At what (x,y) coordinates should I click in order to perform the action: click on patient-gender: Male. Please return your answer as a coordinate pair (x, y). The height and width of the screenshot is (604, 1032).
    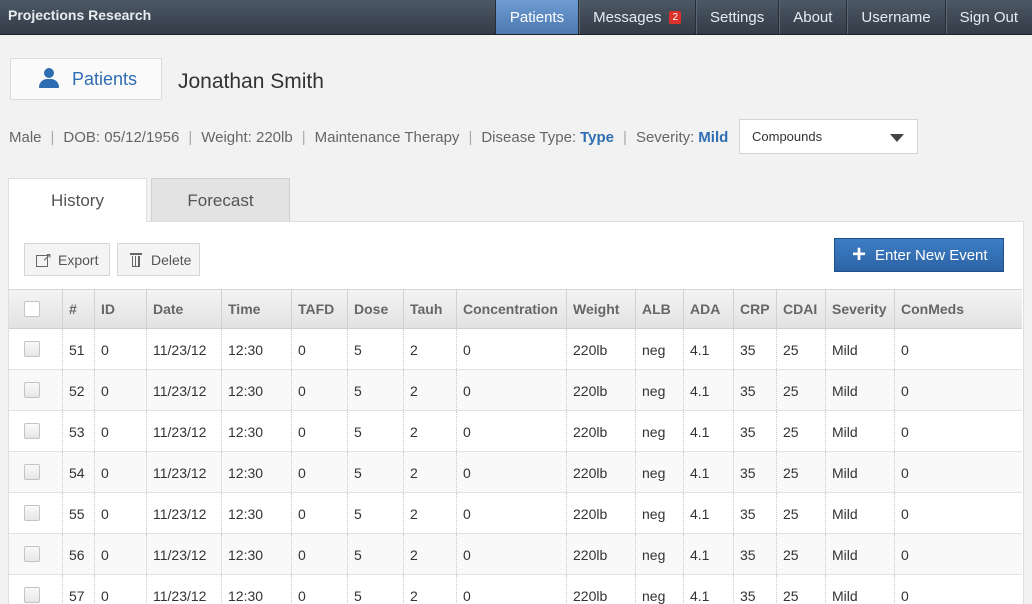
    Looking at the image, I should click on (25, 137).